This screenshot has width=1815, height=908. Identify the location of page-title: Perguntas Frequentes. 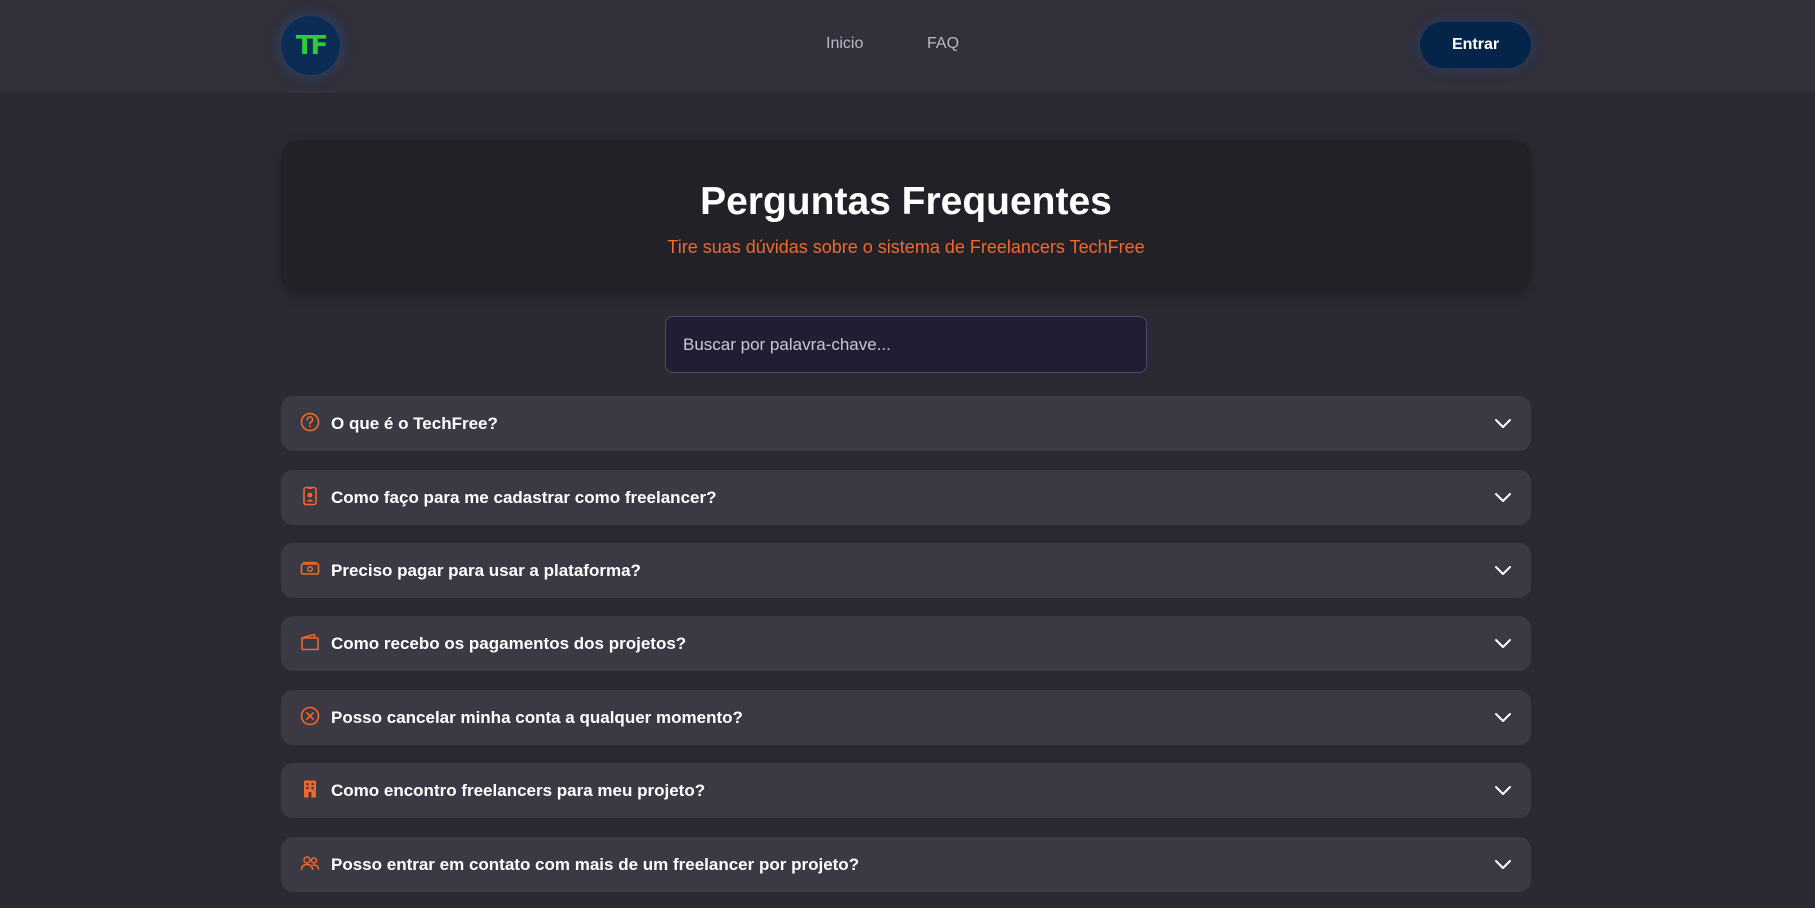
(906, 201).